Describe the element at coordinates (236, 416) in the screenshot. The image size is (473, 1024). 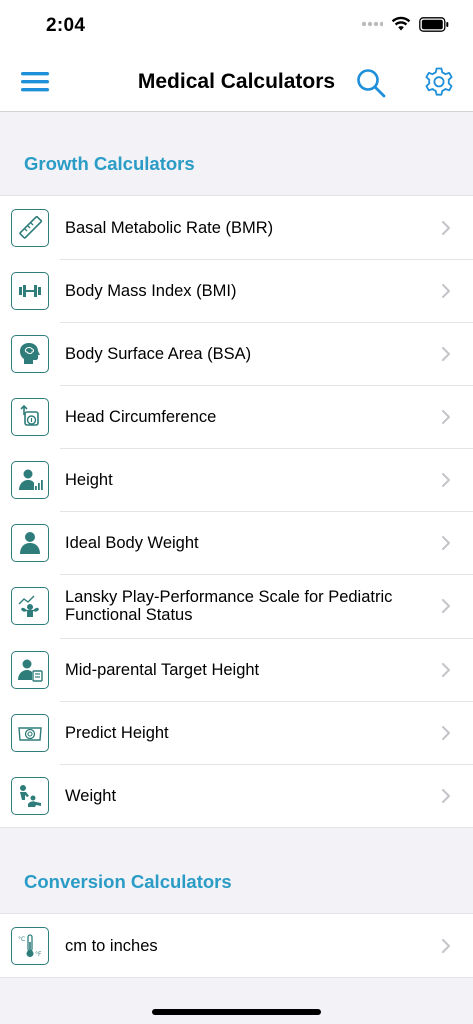
I see `list-item-head-circumference: Head Circumference` at that location.